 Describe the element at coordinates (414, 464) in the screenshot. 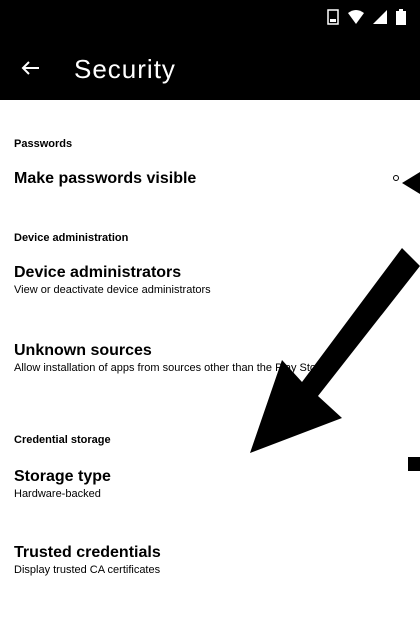

I see `annotation-mark` at that location.